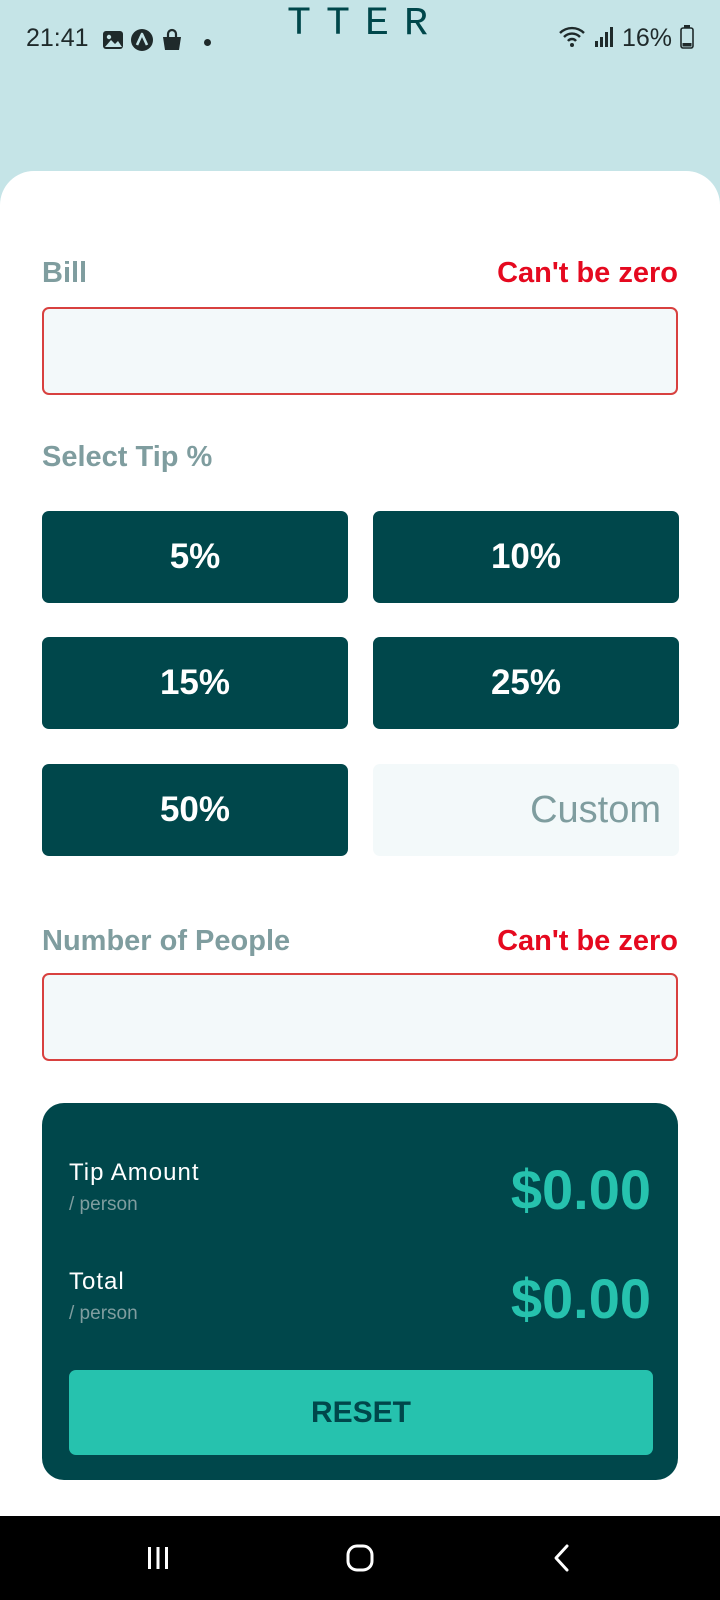 The image size is (720, 1600). Describe the element at coordinates (97, 1281) in the screenshot. I see `total-label: Total` at that location.